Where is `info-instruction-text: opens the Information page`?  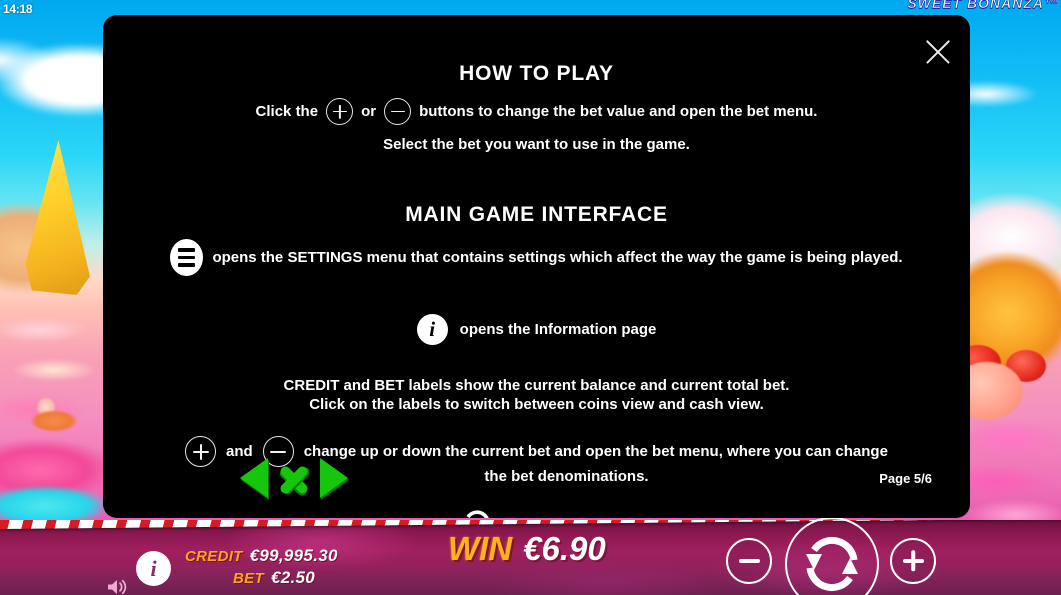
info-instruction-text: opens the Information page is located at coordinates (558, 329).